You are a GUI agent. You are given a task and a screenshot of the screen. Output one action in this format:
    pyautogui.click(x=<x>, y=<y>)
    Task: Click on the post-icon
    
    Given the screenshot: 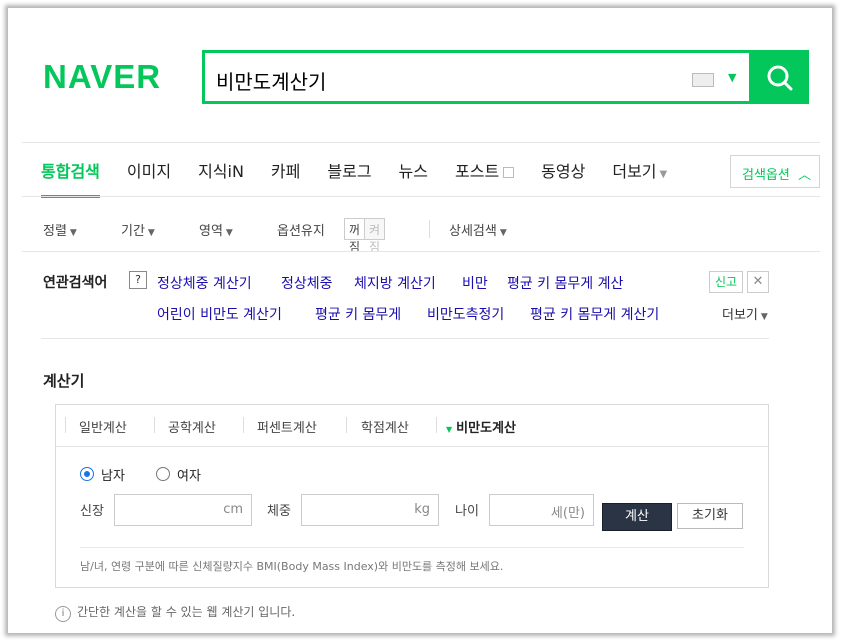 What is the action you would take?
    pyautogui.click(x=509, y=172)
    